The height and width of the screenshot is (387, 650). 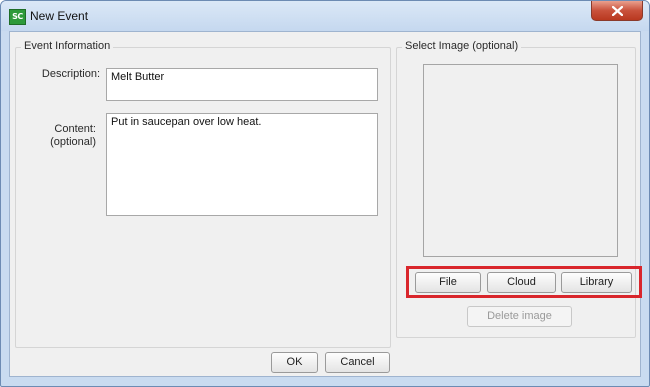 What do you see at coordinates (75, 129) in the screenshot?
I see `content-label: Content:` at bounding box center [75, 129].